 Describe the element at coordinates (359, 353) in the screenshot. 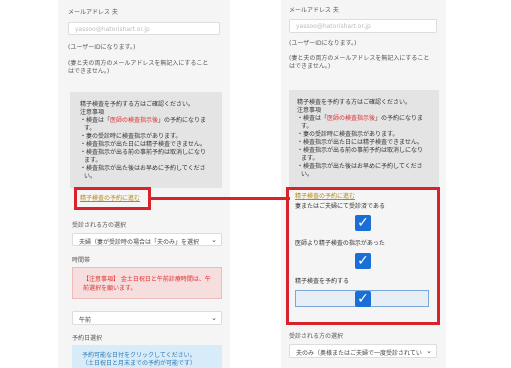

I see `attendee-value: 夫のみ（奥様またはご夫婦で一度受診されてい` at that location.